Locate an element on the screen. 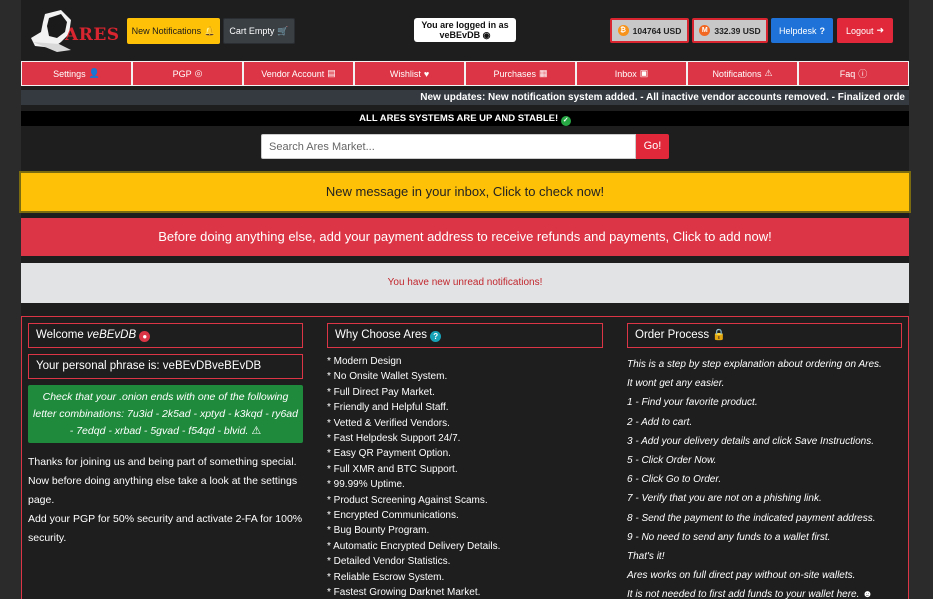 The height and width of the screenshot is (599, 933). question-icon: ? is located at coordinates (822, 30).